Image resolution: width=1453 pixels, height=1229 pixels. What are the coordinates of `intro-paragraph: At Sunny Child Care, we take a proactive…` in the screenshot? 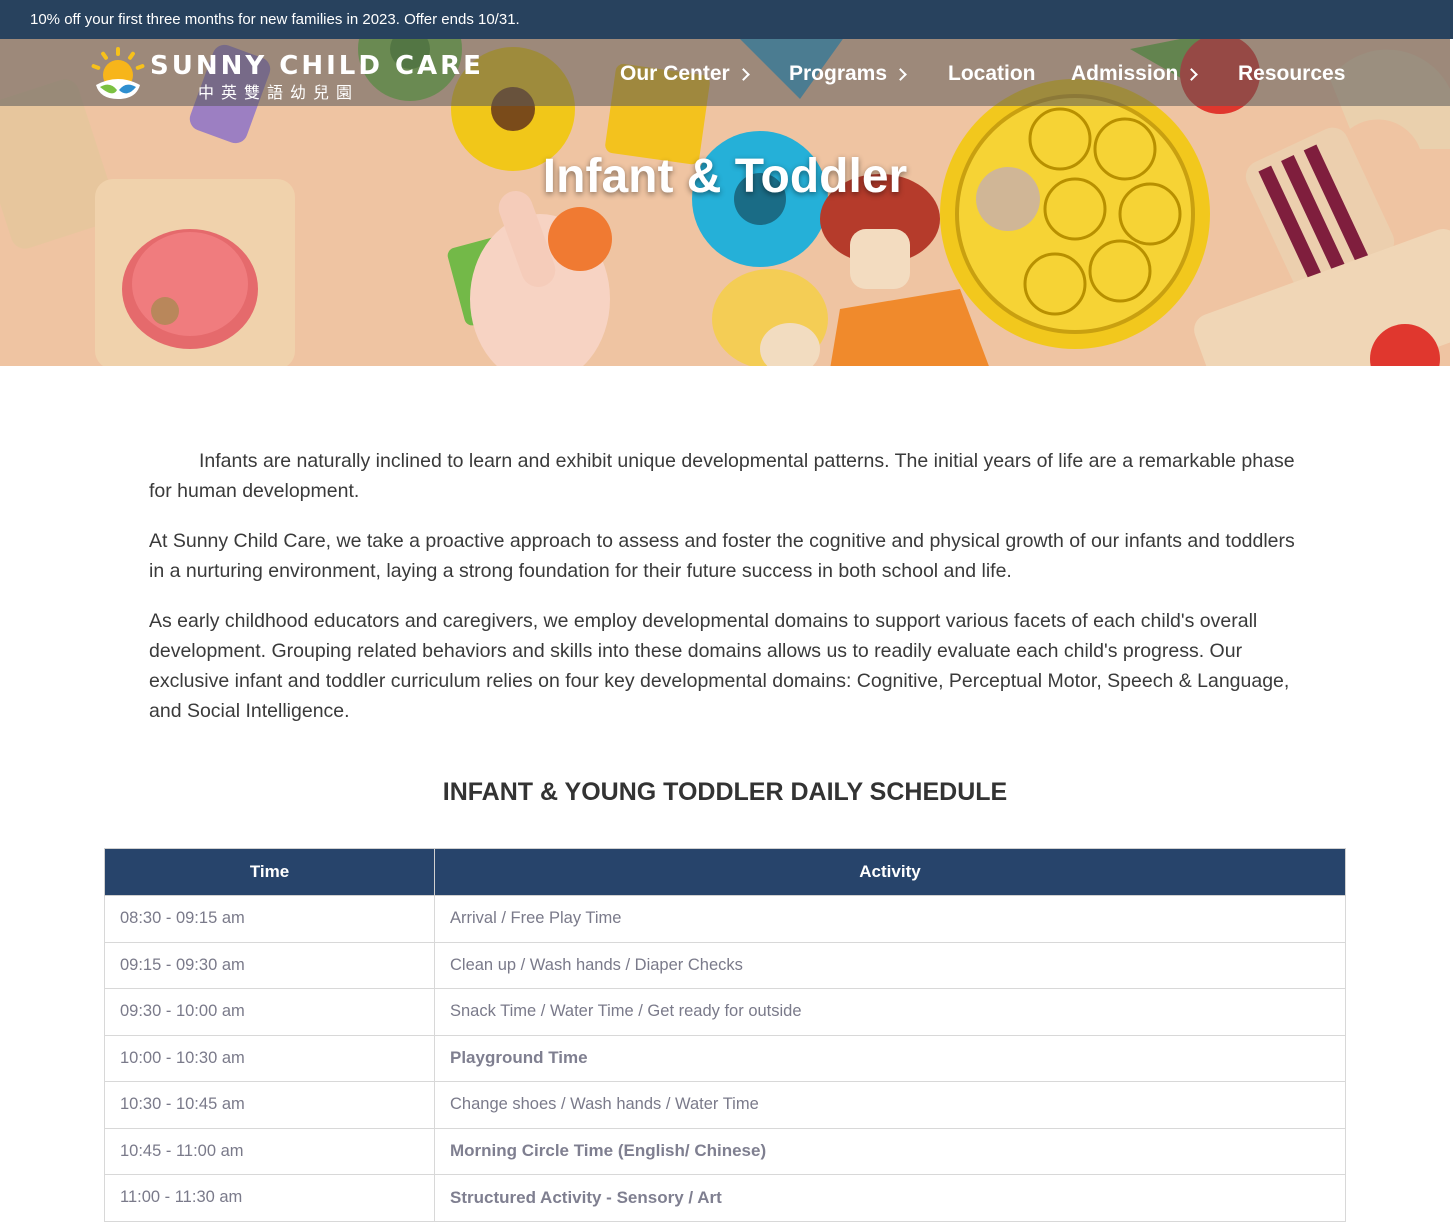 It's located at (722, 556).